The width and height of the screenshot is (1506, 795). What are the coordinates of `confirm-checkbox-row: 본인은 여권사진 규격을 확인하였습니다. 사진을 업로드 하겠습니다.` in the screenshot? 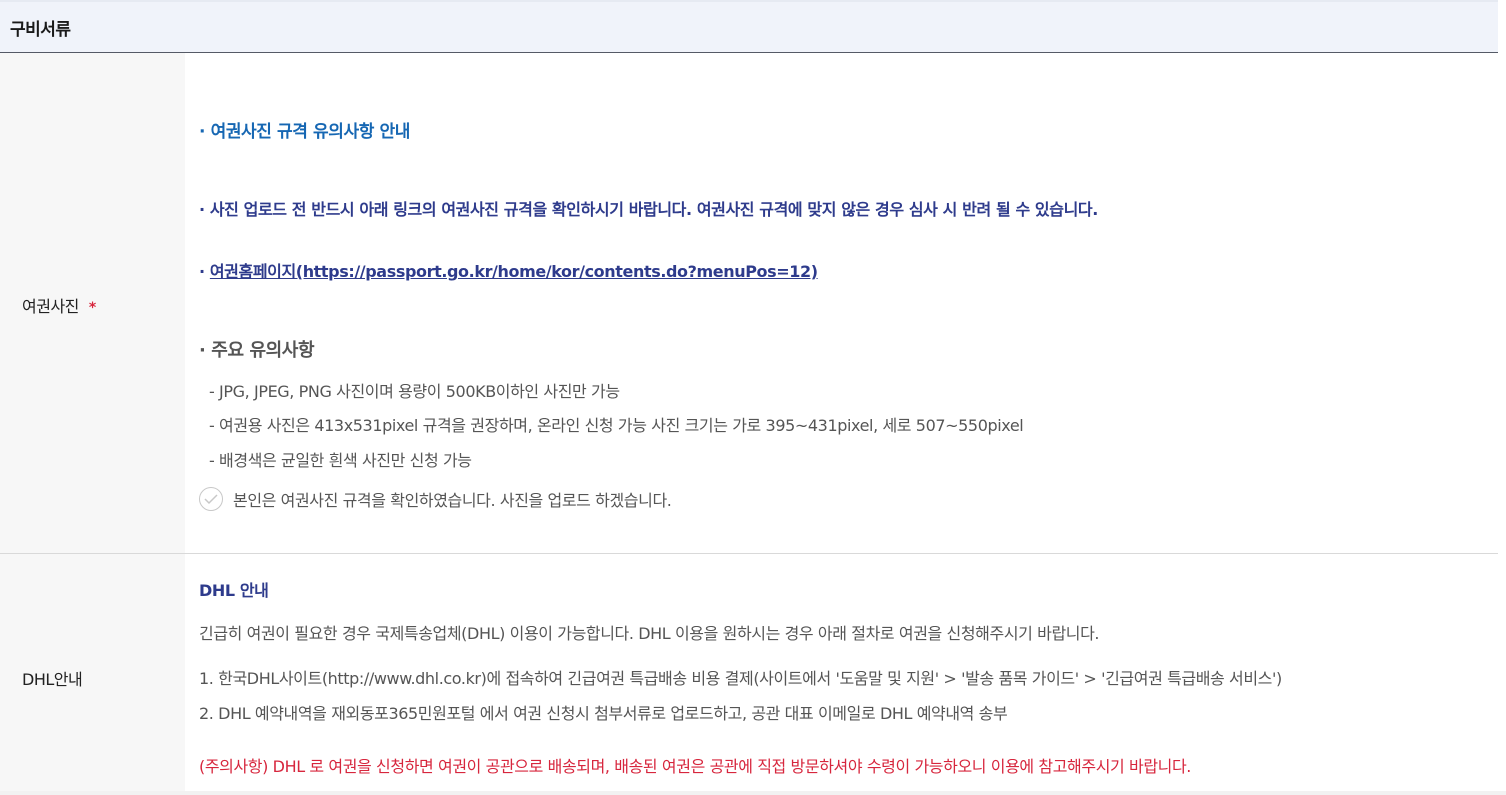 It's located at (435, 499).